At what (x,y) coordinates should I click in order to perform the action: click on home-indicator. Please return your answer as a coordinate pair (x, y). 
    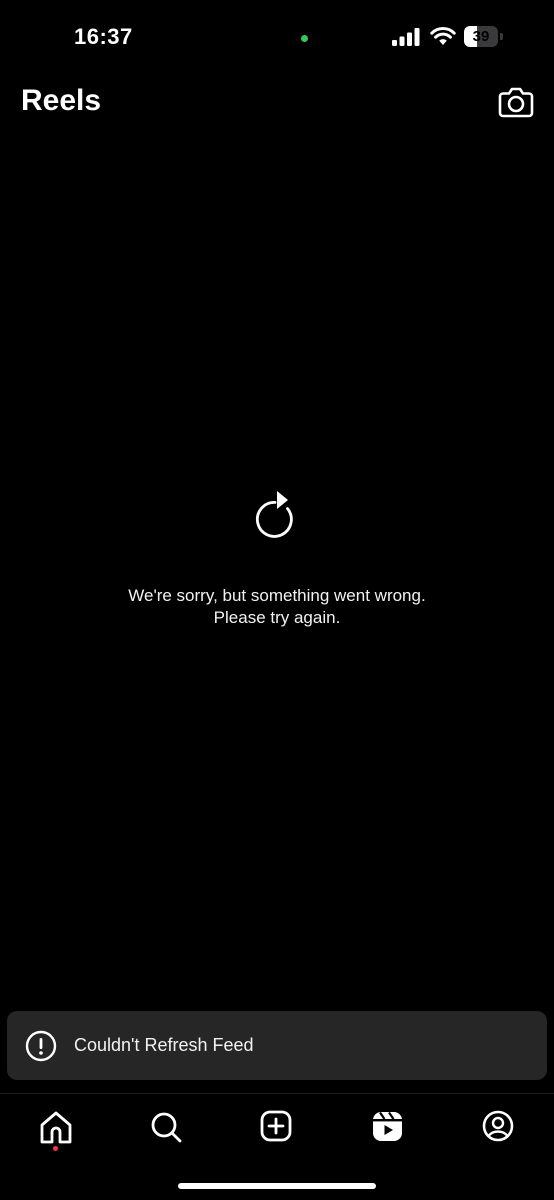
    Looking at the image, I should click on (277, 1186).